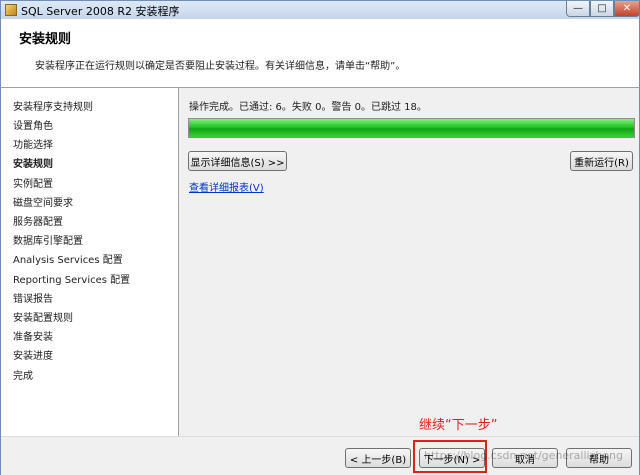  I want to click on sidebar-item-complete: 完成, so click(23, 374).